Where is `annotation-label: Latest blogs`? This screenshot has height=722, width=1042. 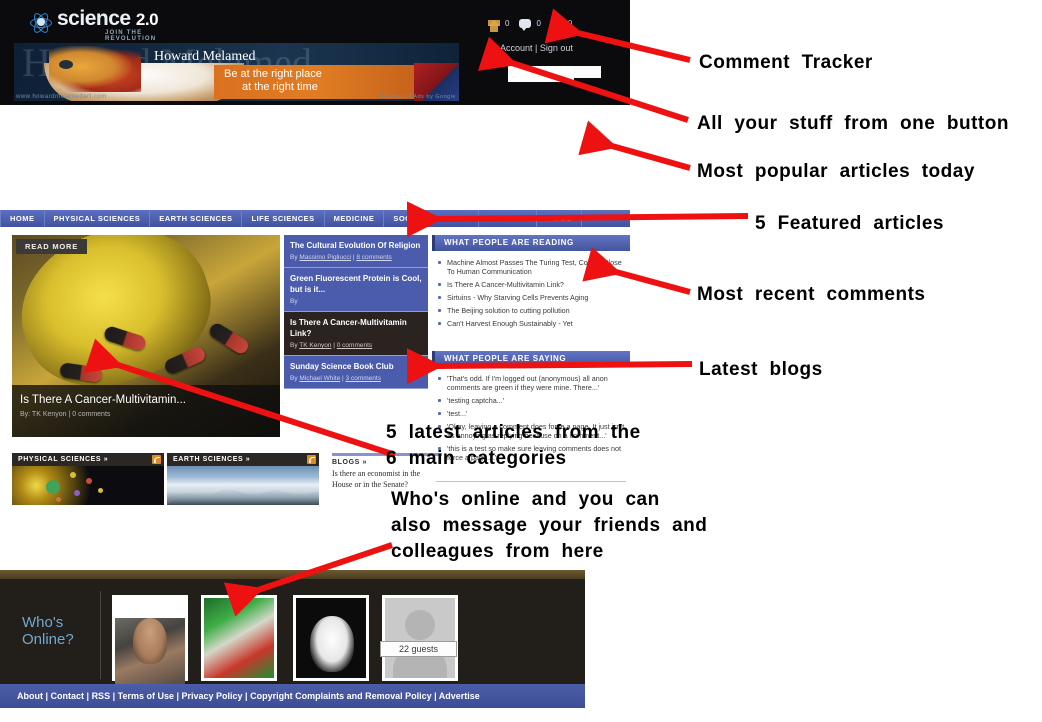
annotation-label: Latest blogs is located at coordinates (761, 369).